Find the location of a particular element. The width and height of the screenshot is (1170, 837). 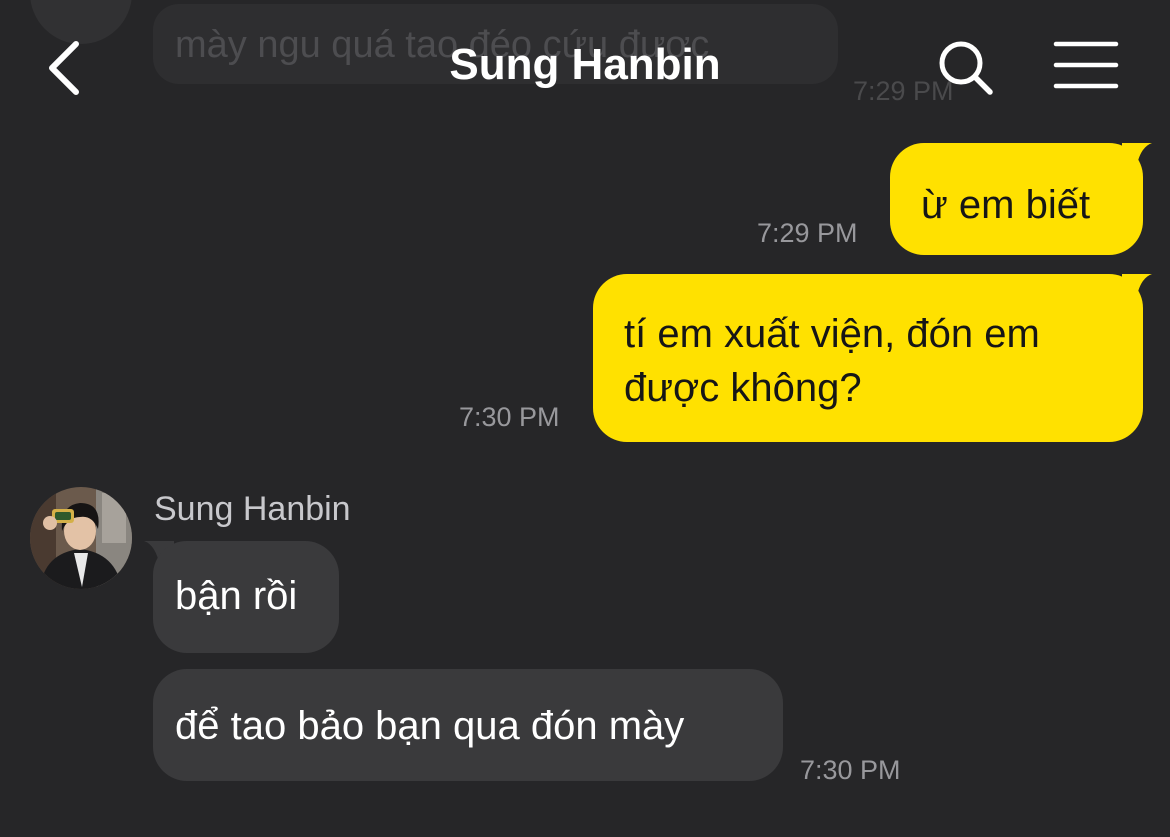

profile-photo is located at coordinates (81, 538).